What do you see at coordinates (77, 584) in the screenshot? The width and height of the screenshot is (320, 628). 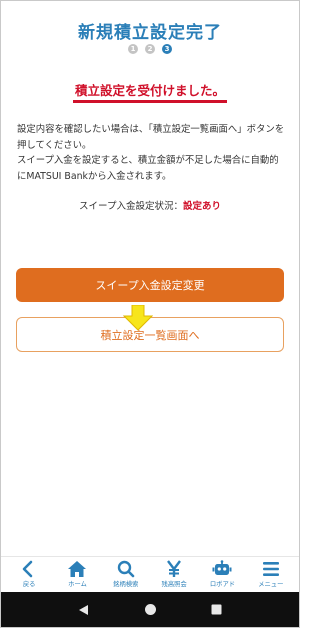 I see `nav-home-label: ホーム` at bounding box center [77, 584].